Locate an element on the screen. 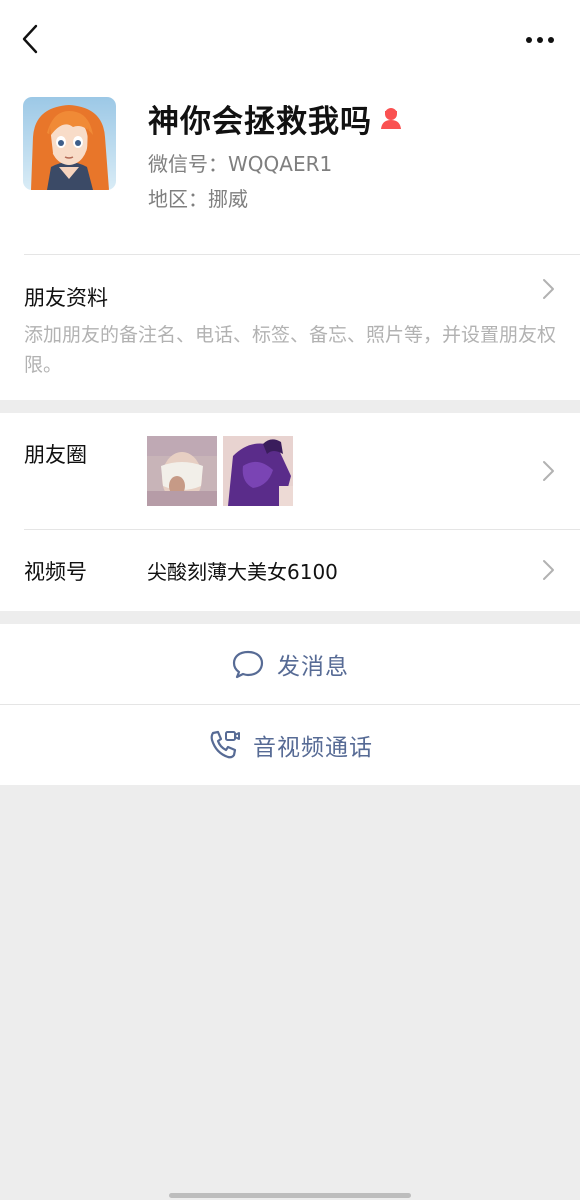  anime-avatar-image is located at coordinates (69, 143).